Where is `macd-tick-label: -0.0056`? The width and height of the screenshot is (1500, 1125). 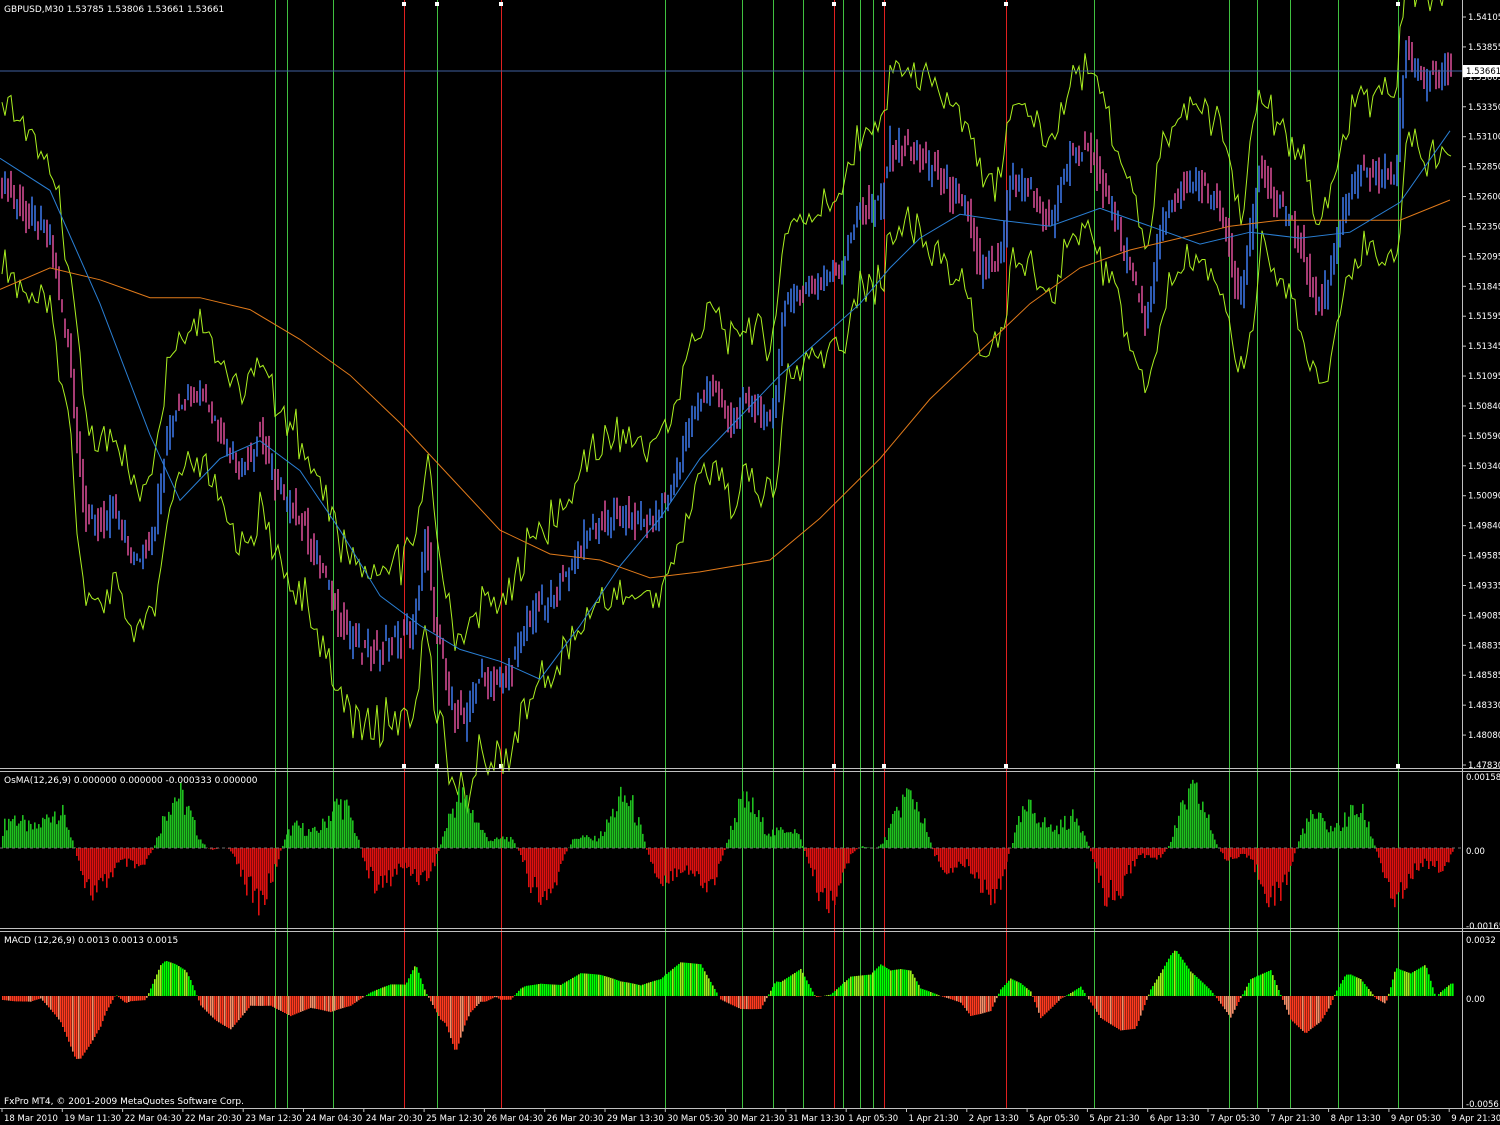
macd-tick-label: -0.0056 is located at coordinates (1482, 1105).